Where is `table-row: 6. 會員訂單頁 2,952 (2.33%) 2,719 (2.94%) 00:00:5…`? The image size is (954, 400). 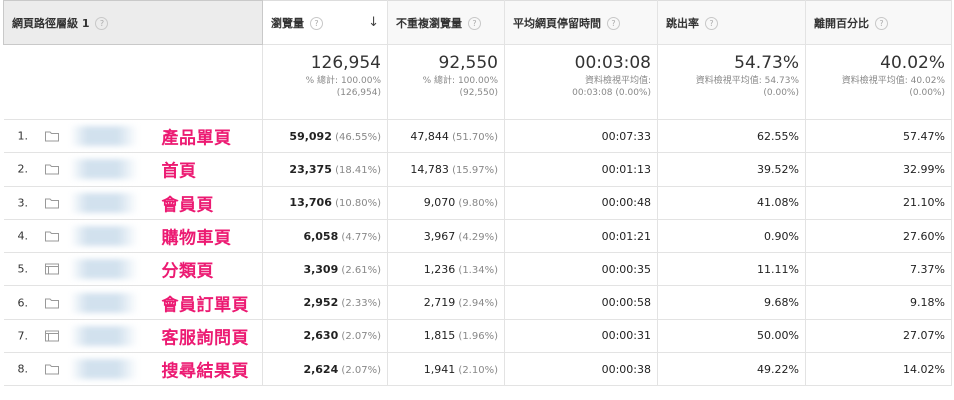 table-row: 6. 會員訂單頁 2,952 (2.33%) 2,719 (2.94%) 00:00:5… is located at coordinates (477, 302).